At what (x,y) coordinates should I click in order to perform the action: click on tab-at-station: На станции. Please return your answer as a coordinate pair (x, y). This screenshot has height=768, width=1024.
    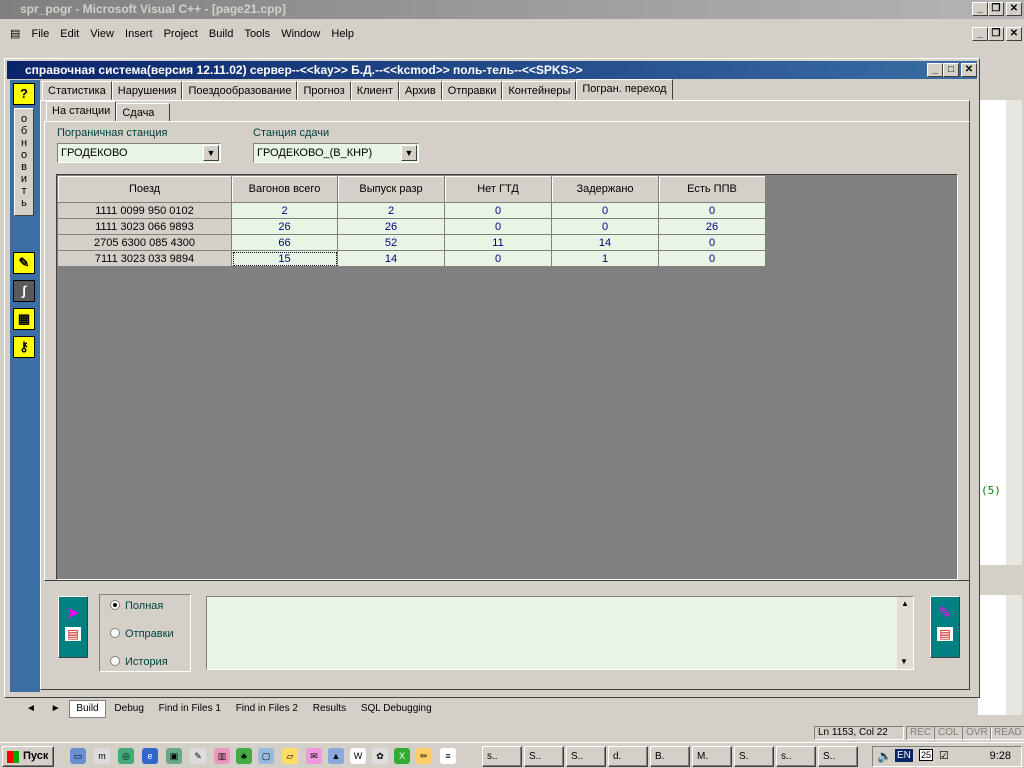
    Looking at the image, I should click on (81, 111).